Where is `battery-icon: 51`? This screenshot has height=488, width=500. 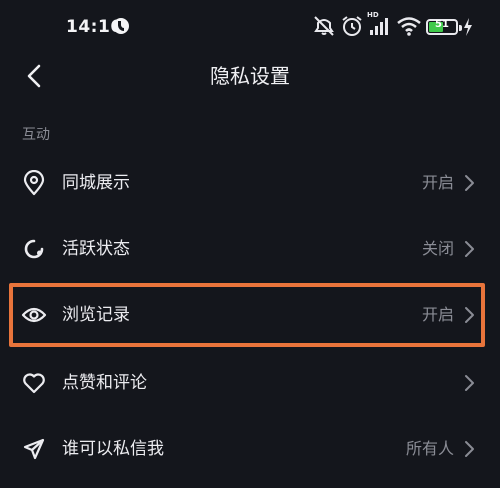 battery-icon: 51 is located at coordinates (444, 27).